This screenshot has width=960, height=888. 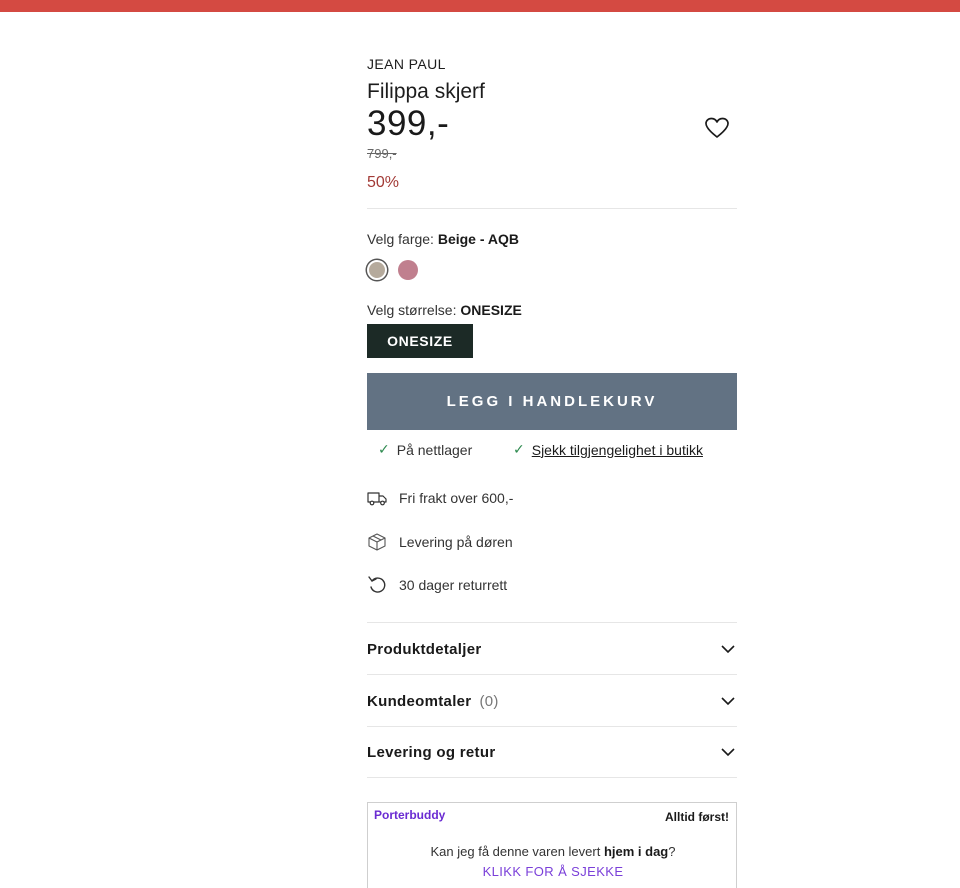 I want to click on add-to-cart-button: LEGG I HANDLEKURV, so click(x=552, y=401).